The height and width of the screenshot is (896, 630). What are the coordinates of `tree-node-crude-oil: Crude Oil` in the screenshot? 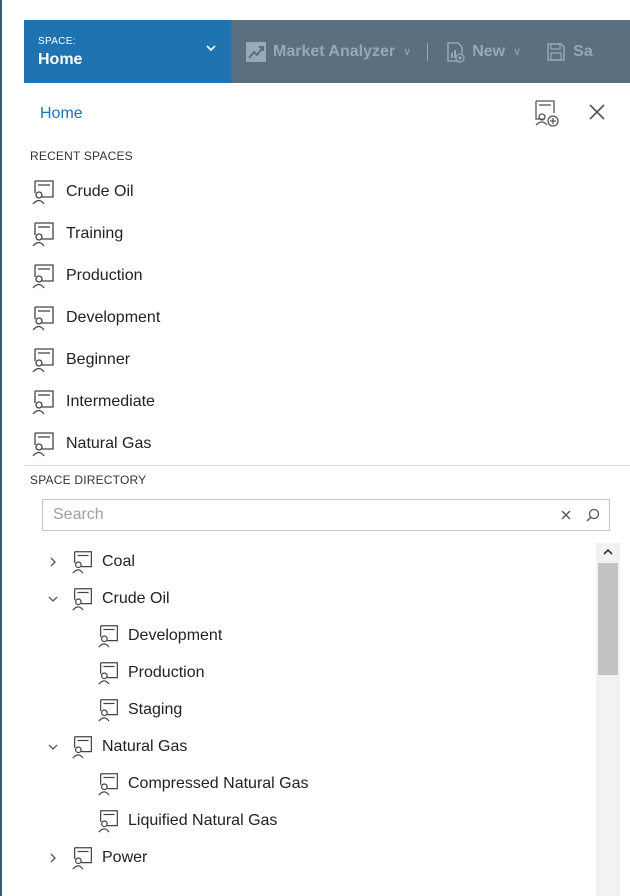 It's located at (319, 598).